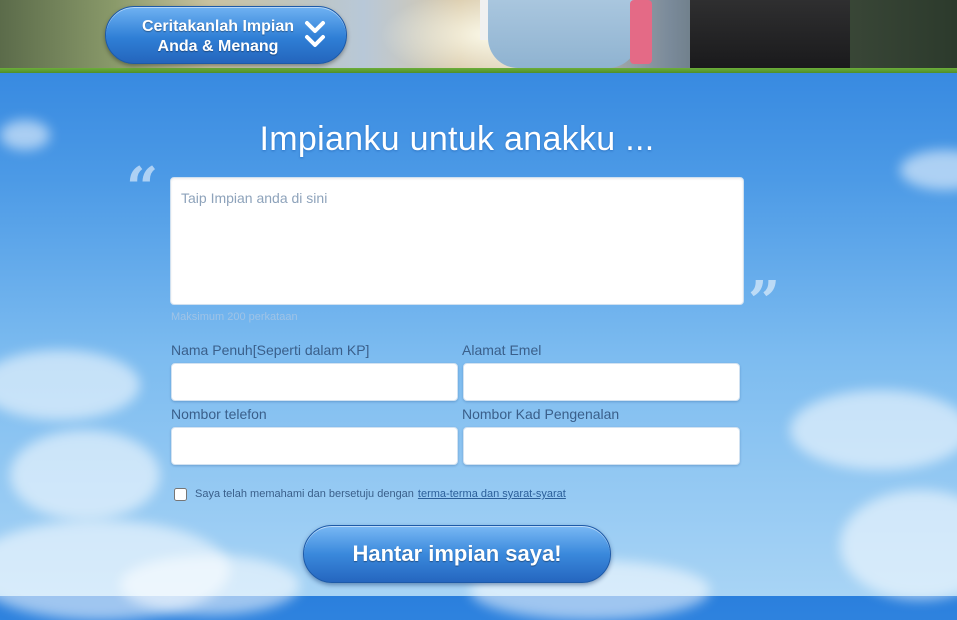 The image size is (957, 620). Describe the element at coordinates (218, 37) in the screenshot. I see `tell-dream-label: Ceritakanlah Impian Anda & Menang` at that location.